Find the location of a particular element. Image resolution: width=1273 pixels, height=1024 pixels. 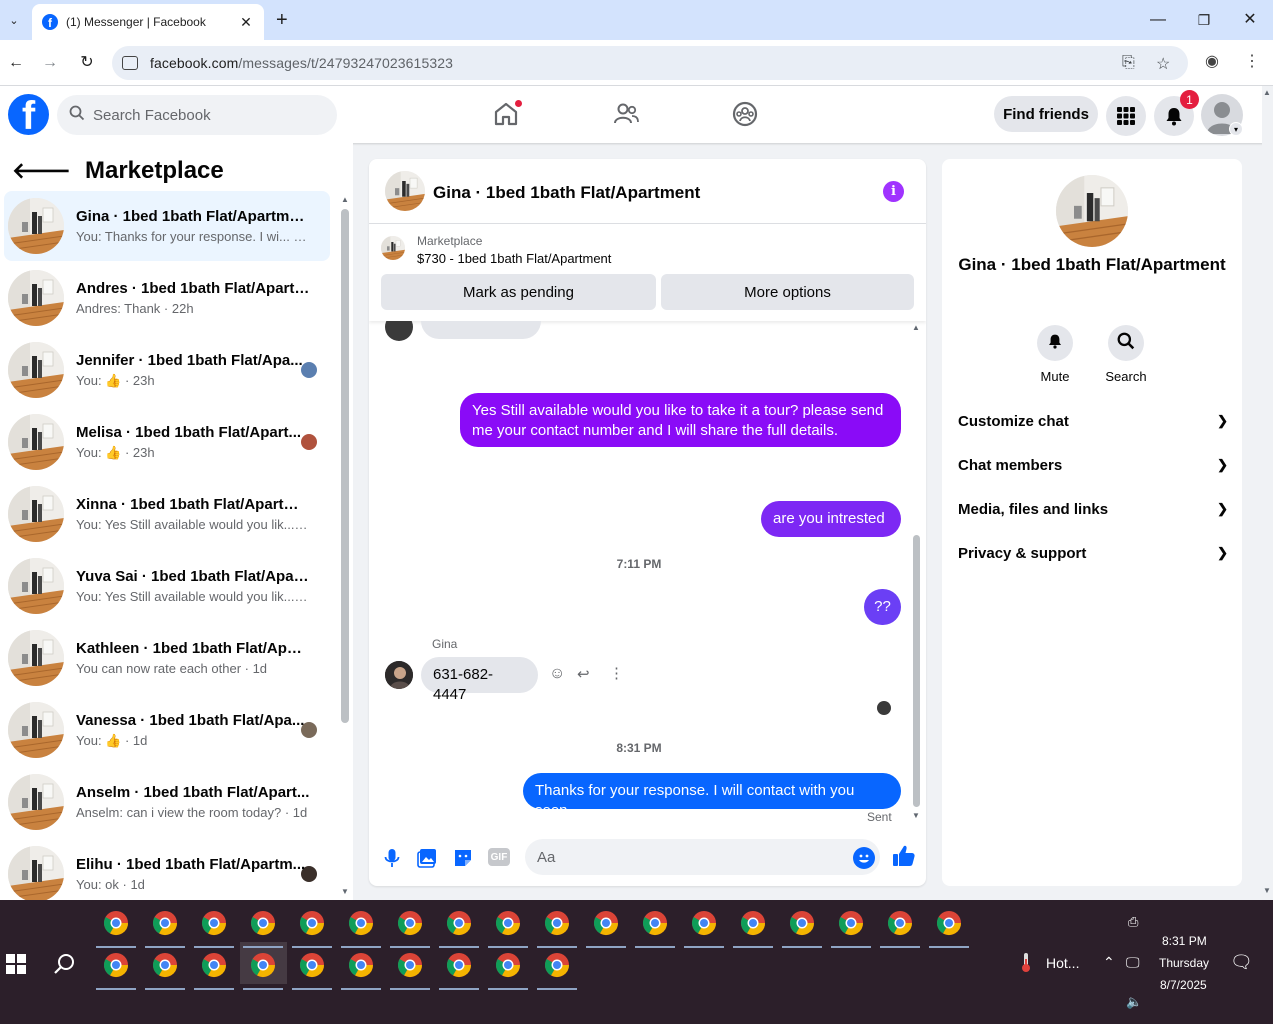

search-in-conversation-button: Search is located at coordinates (1126, 354).